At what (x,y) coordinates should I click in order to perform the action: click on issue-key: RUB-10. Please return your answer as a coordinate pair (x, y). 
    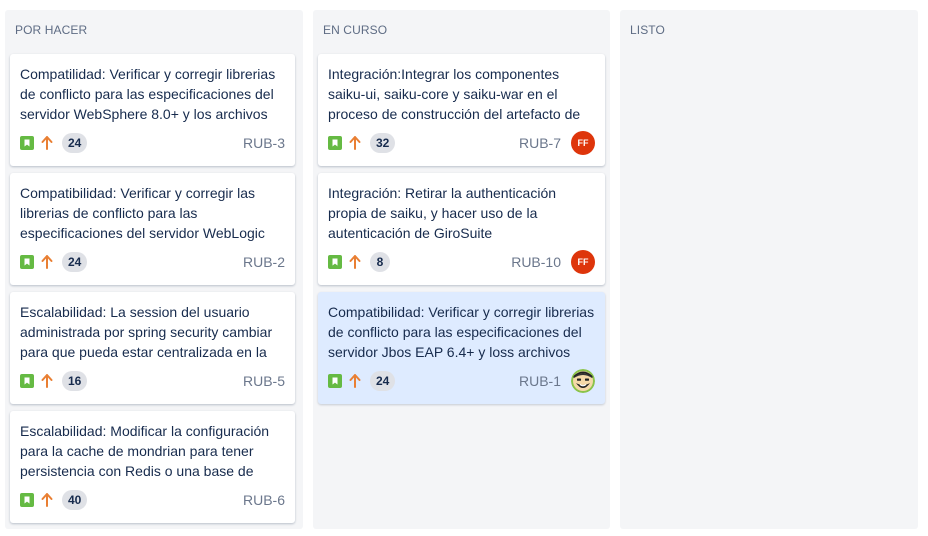
    Looking at the image, I should click on (536, 262).